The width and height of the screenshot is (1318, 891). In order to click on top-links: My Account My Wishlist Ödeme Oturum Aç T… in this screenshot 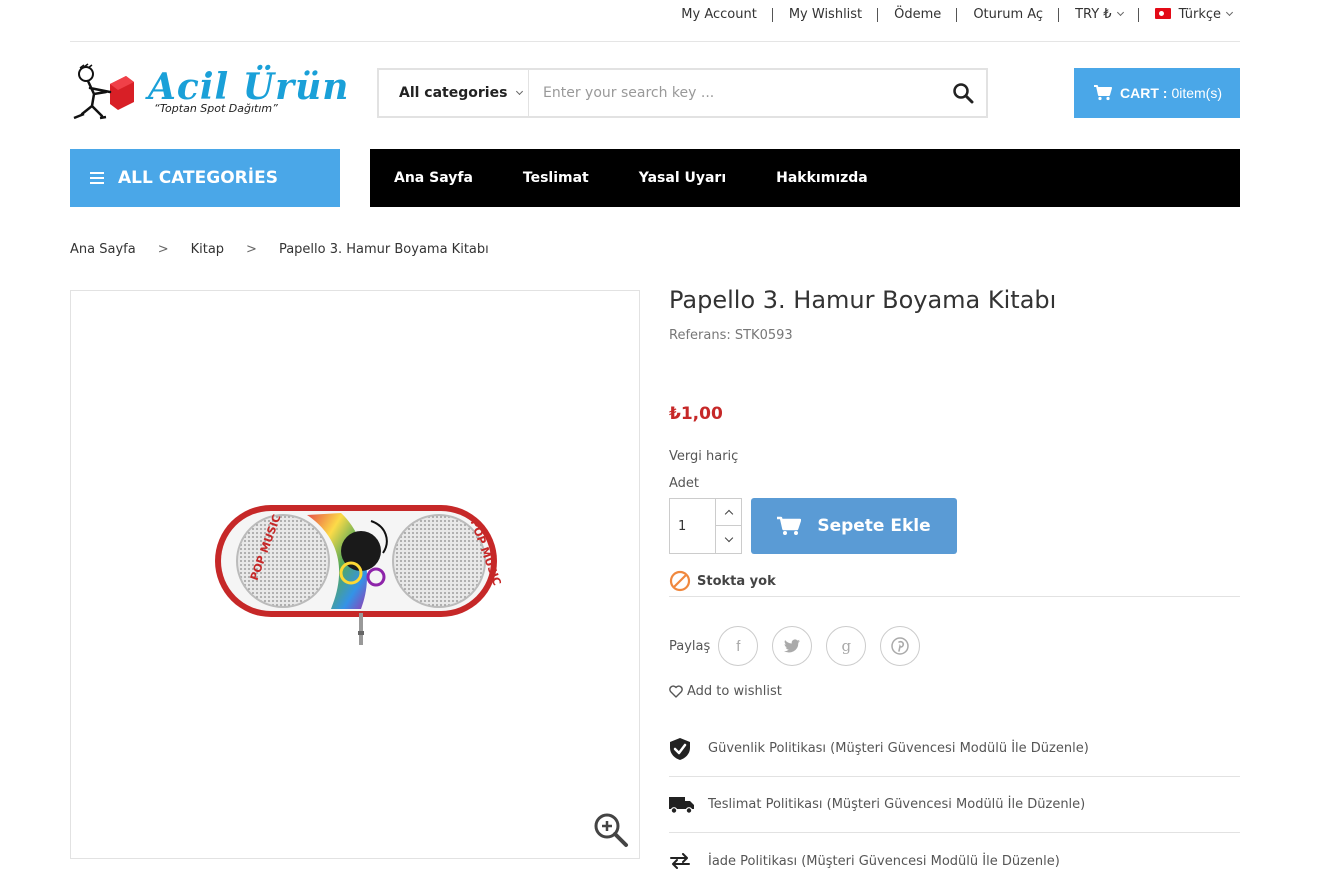, I will do `click(952, 15)`.